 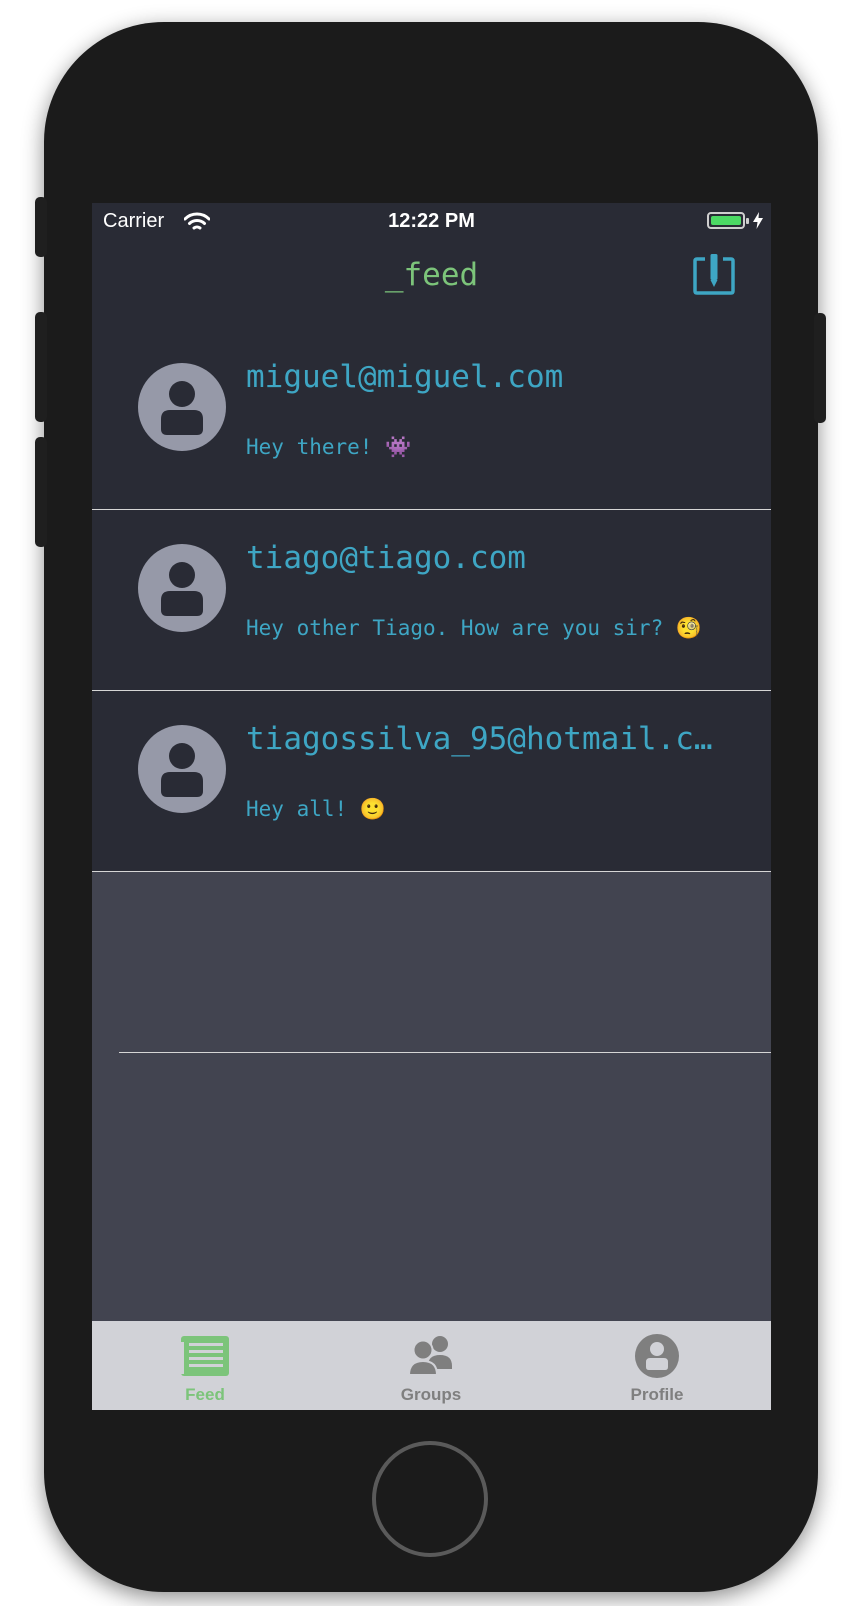 What do you see at coordinates (41, 492) in the screenshot?
I see `volume-down-button` at bounding box center [41, 492].